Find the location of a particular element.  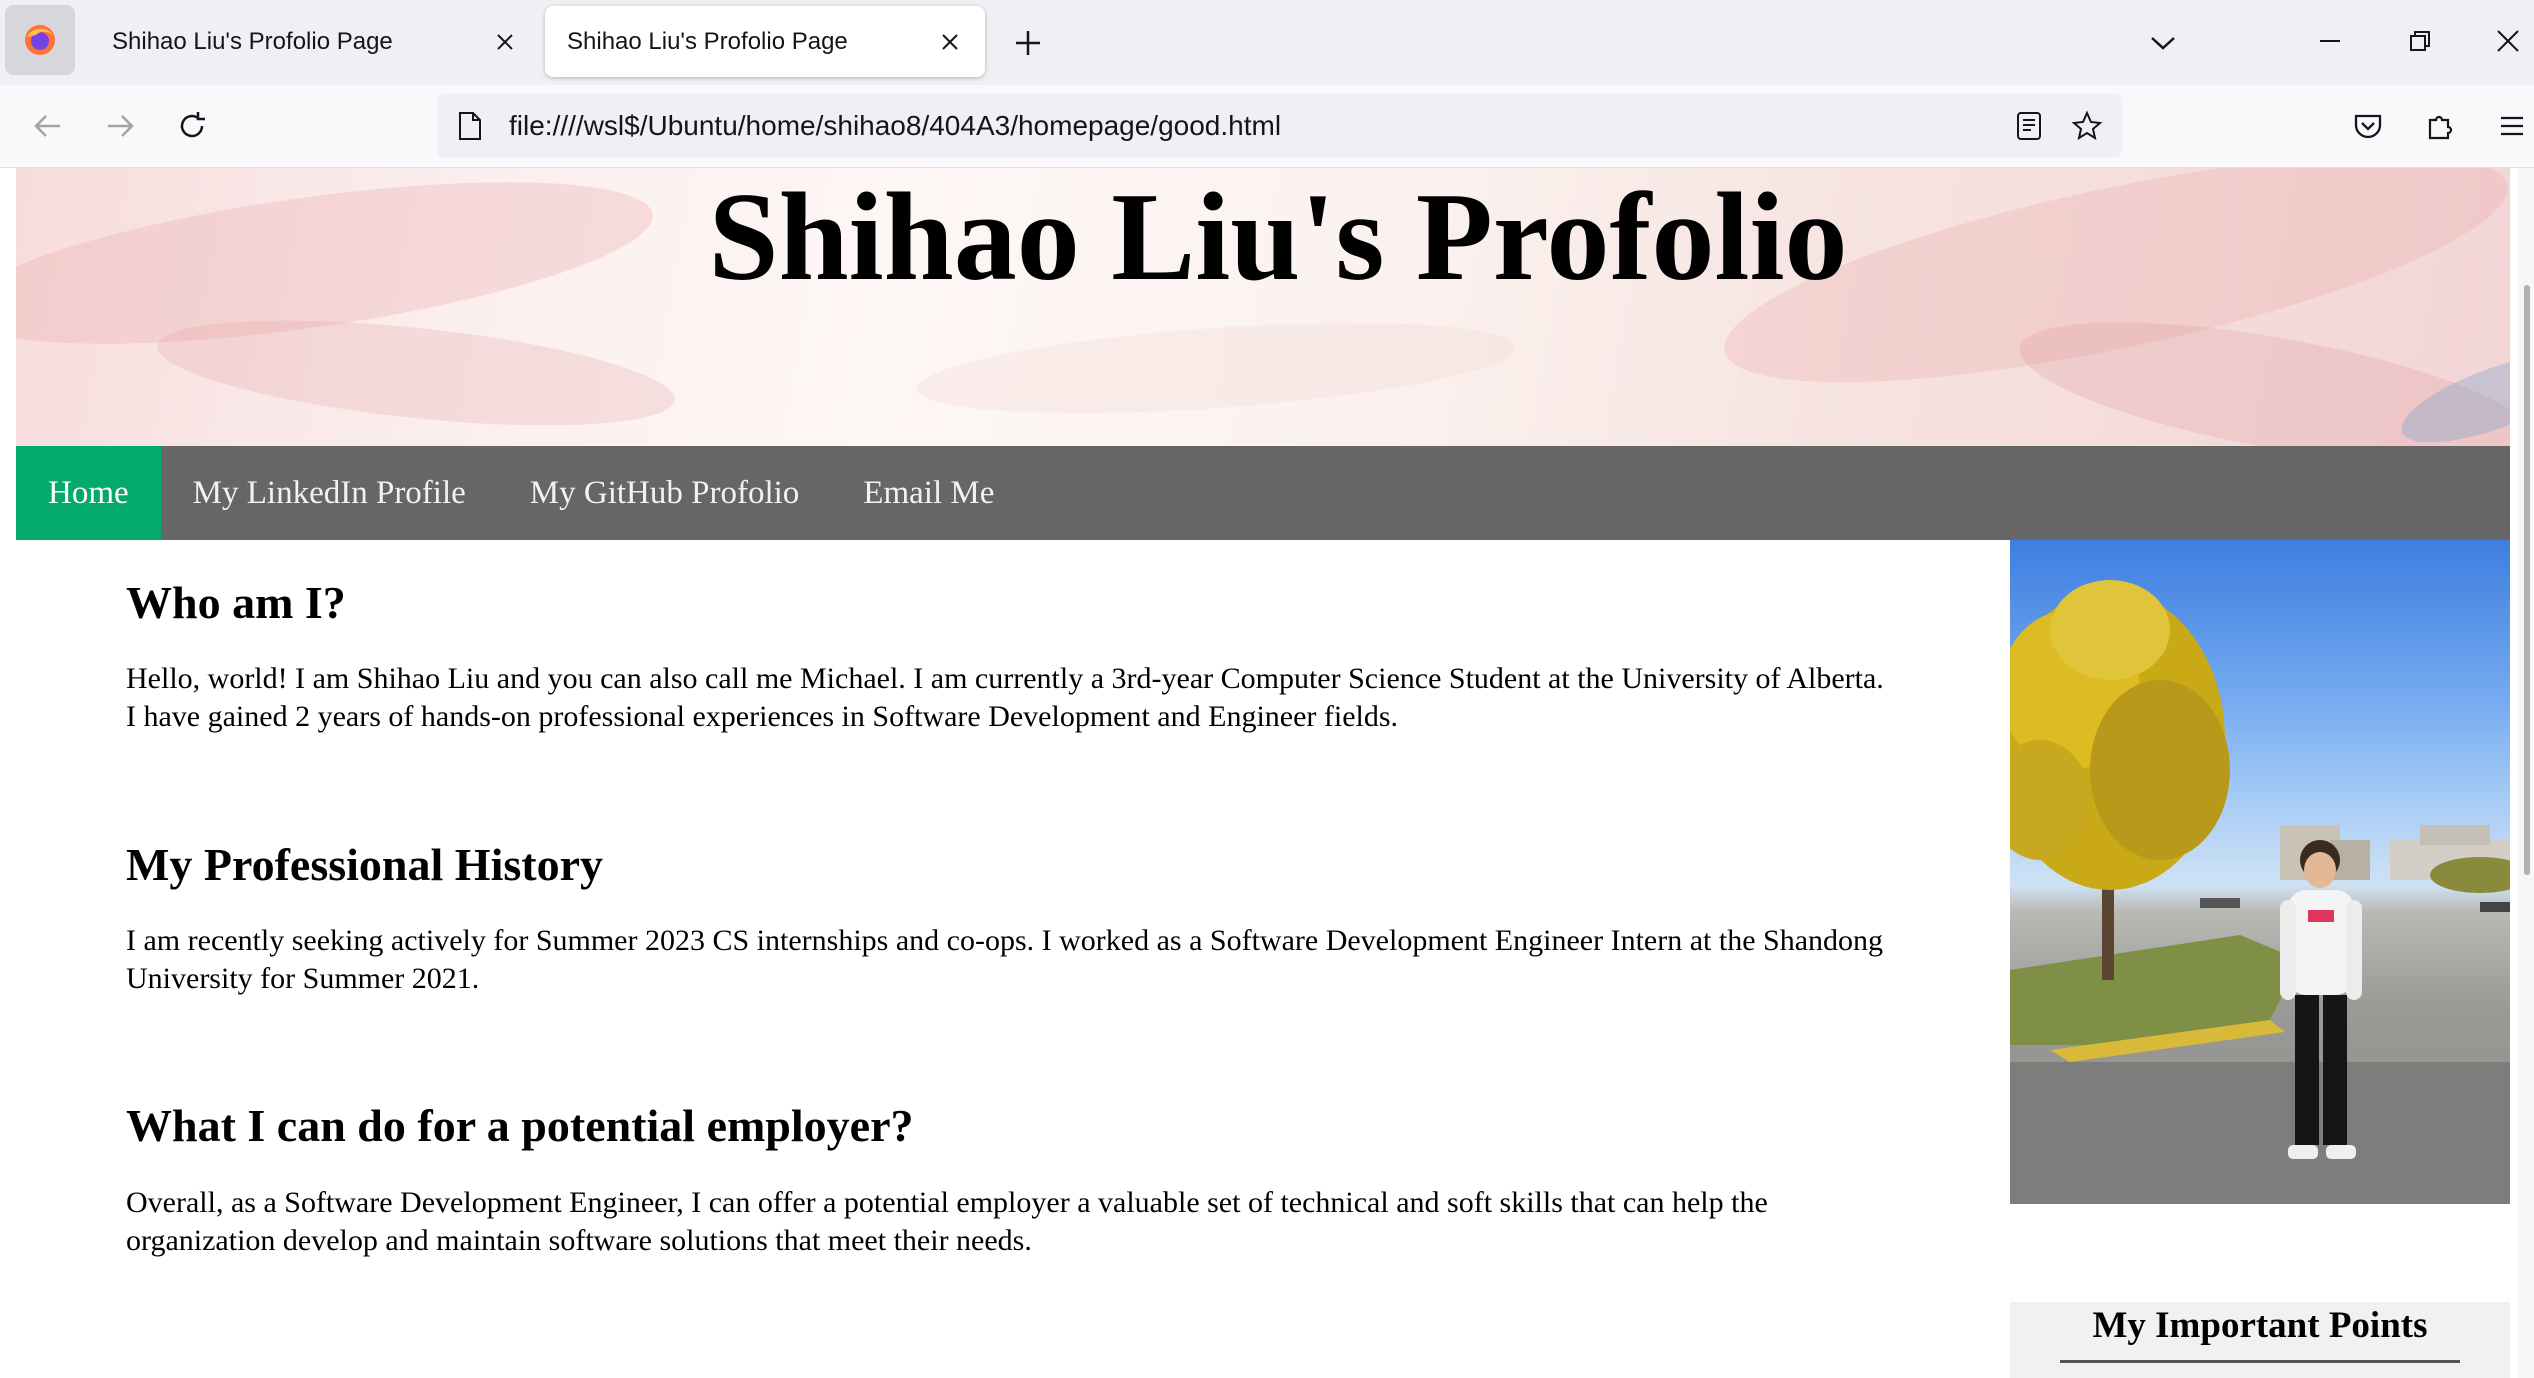

page-title: Shihao Liu's Profolio is located at coordinates (1278, 237).